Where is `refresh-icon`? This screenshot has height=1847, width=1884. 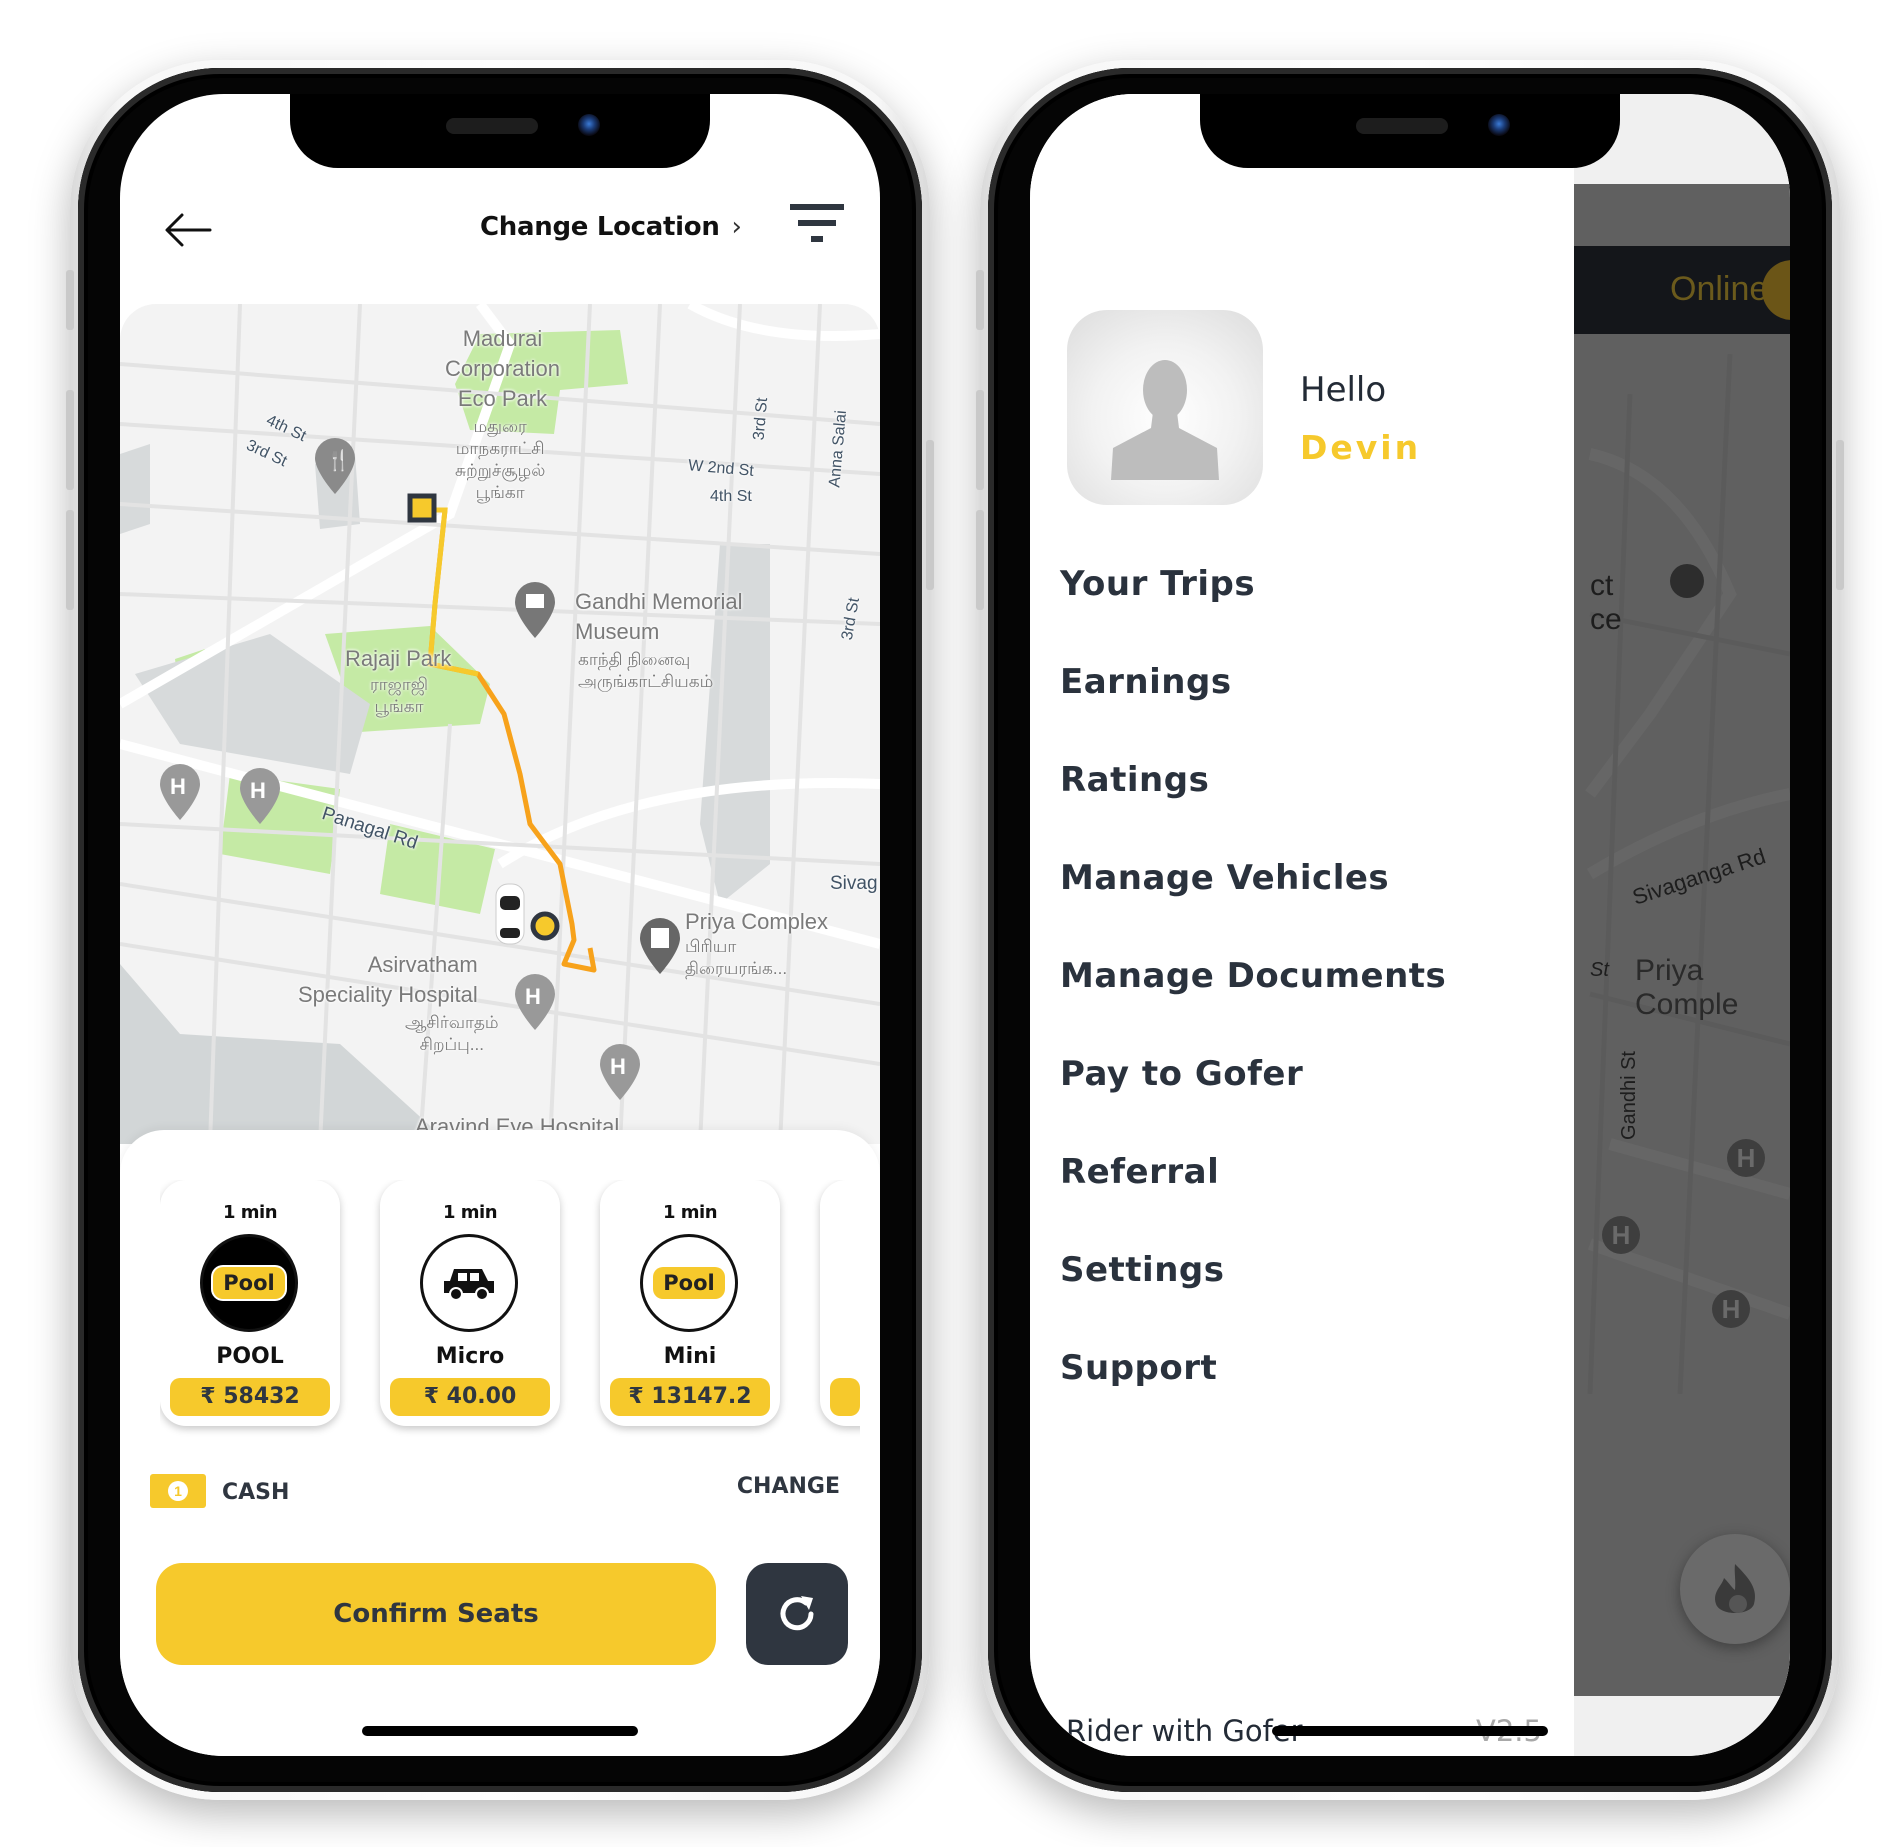
refresh-icon is located at coordinates (797, 1613).